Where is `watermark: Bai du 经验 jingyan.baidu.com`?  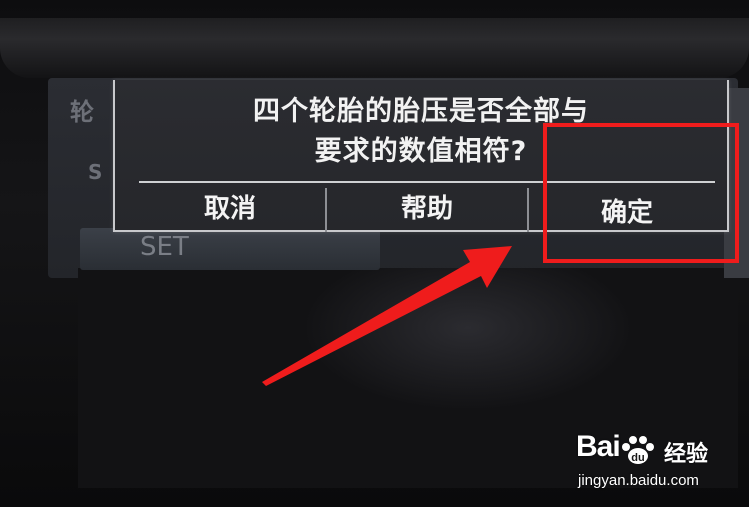 watermark: Bai du 经验 jingyan.baidu.com is located at coordinates (659, 465).